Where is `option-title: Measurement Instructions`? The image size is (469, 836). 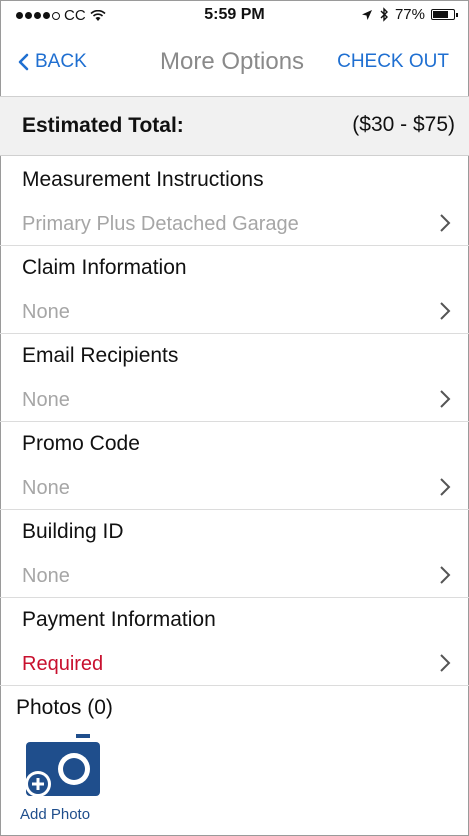
option-title: Measurement Instructions is located at coordinates (143, 179).